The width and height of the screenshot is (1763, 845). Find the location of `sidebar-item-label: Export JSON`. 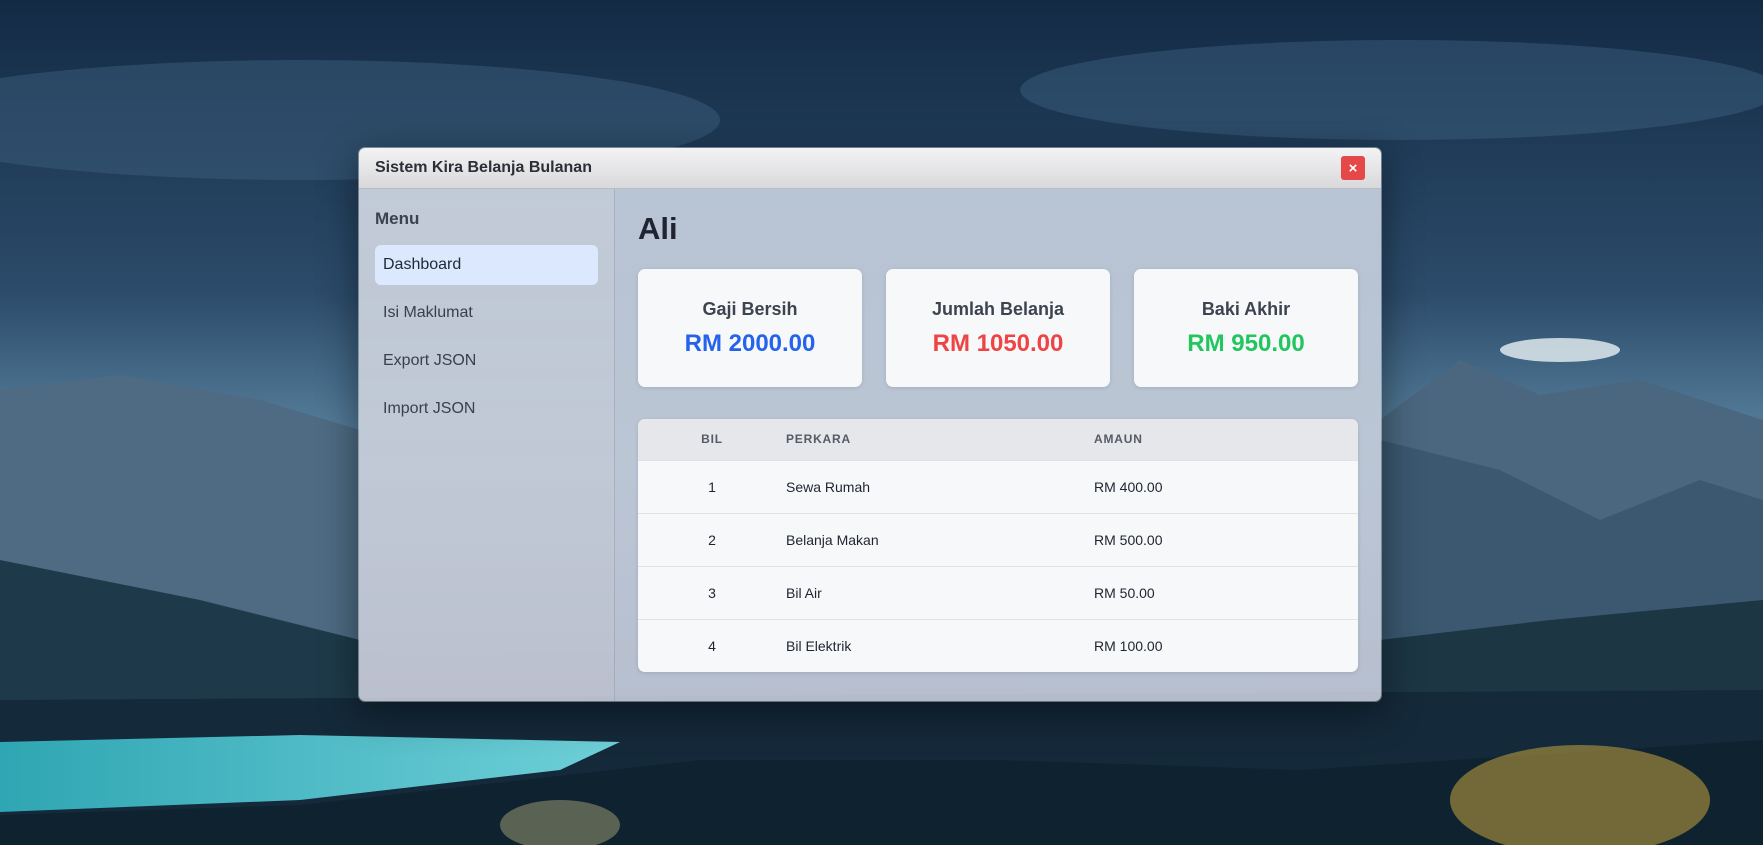

sidebar-item-label: Export JSON is located at coordinates (430, 360).